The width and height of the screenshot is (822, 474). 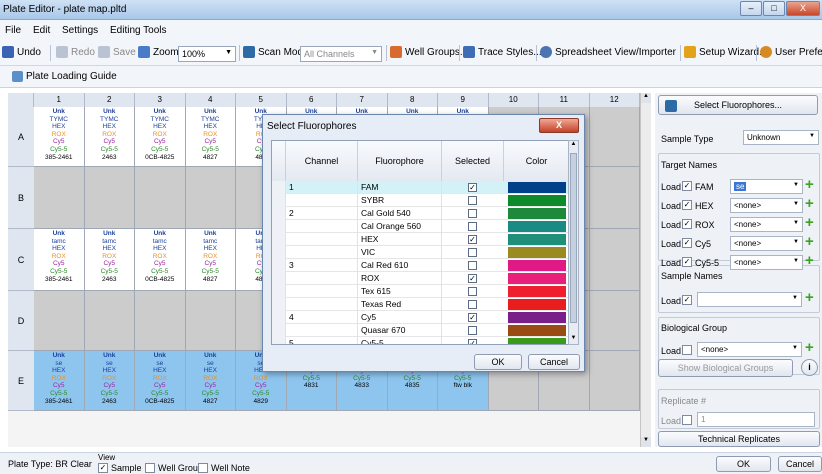 I want to click on column-header: 3, so click(x=160, y=100).